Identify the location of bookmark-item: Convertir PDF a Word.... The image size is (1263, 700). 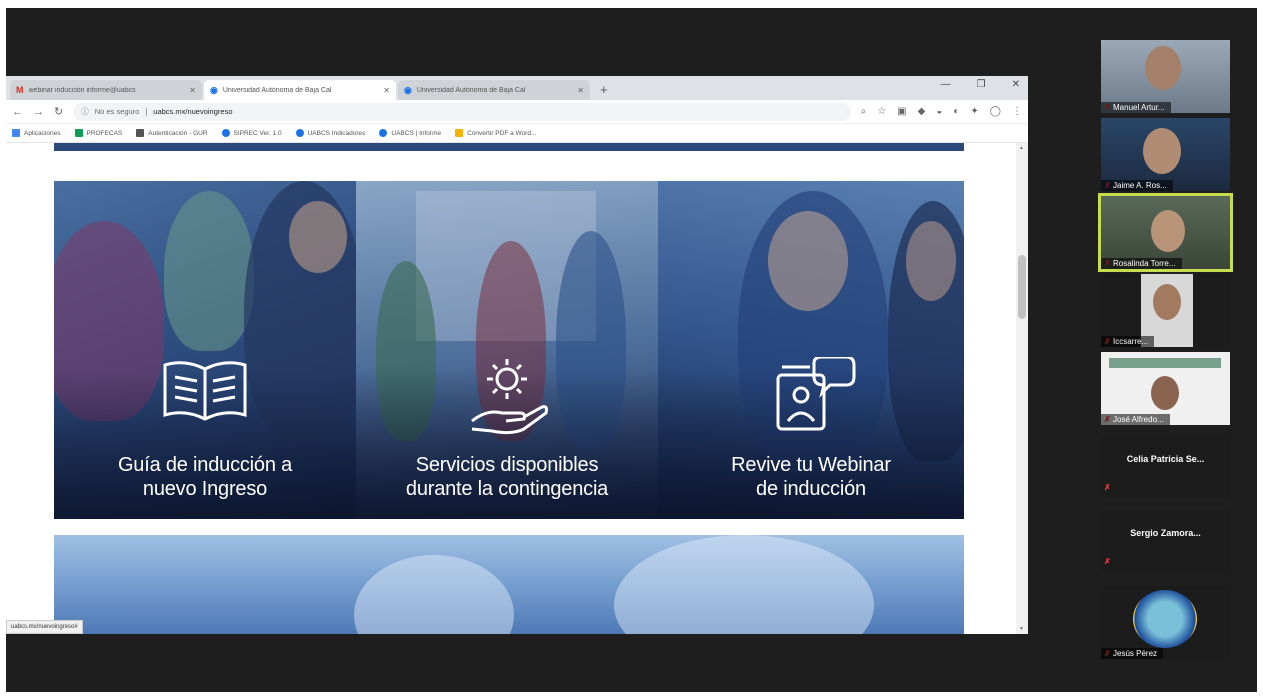
(495, 133).